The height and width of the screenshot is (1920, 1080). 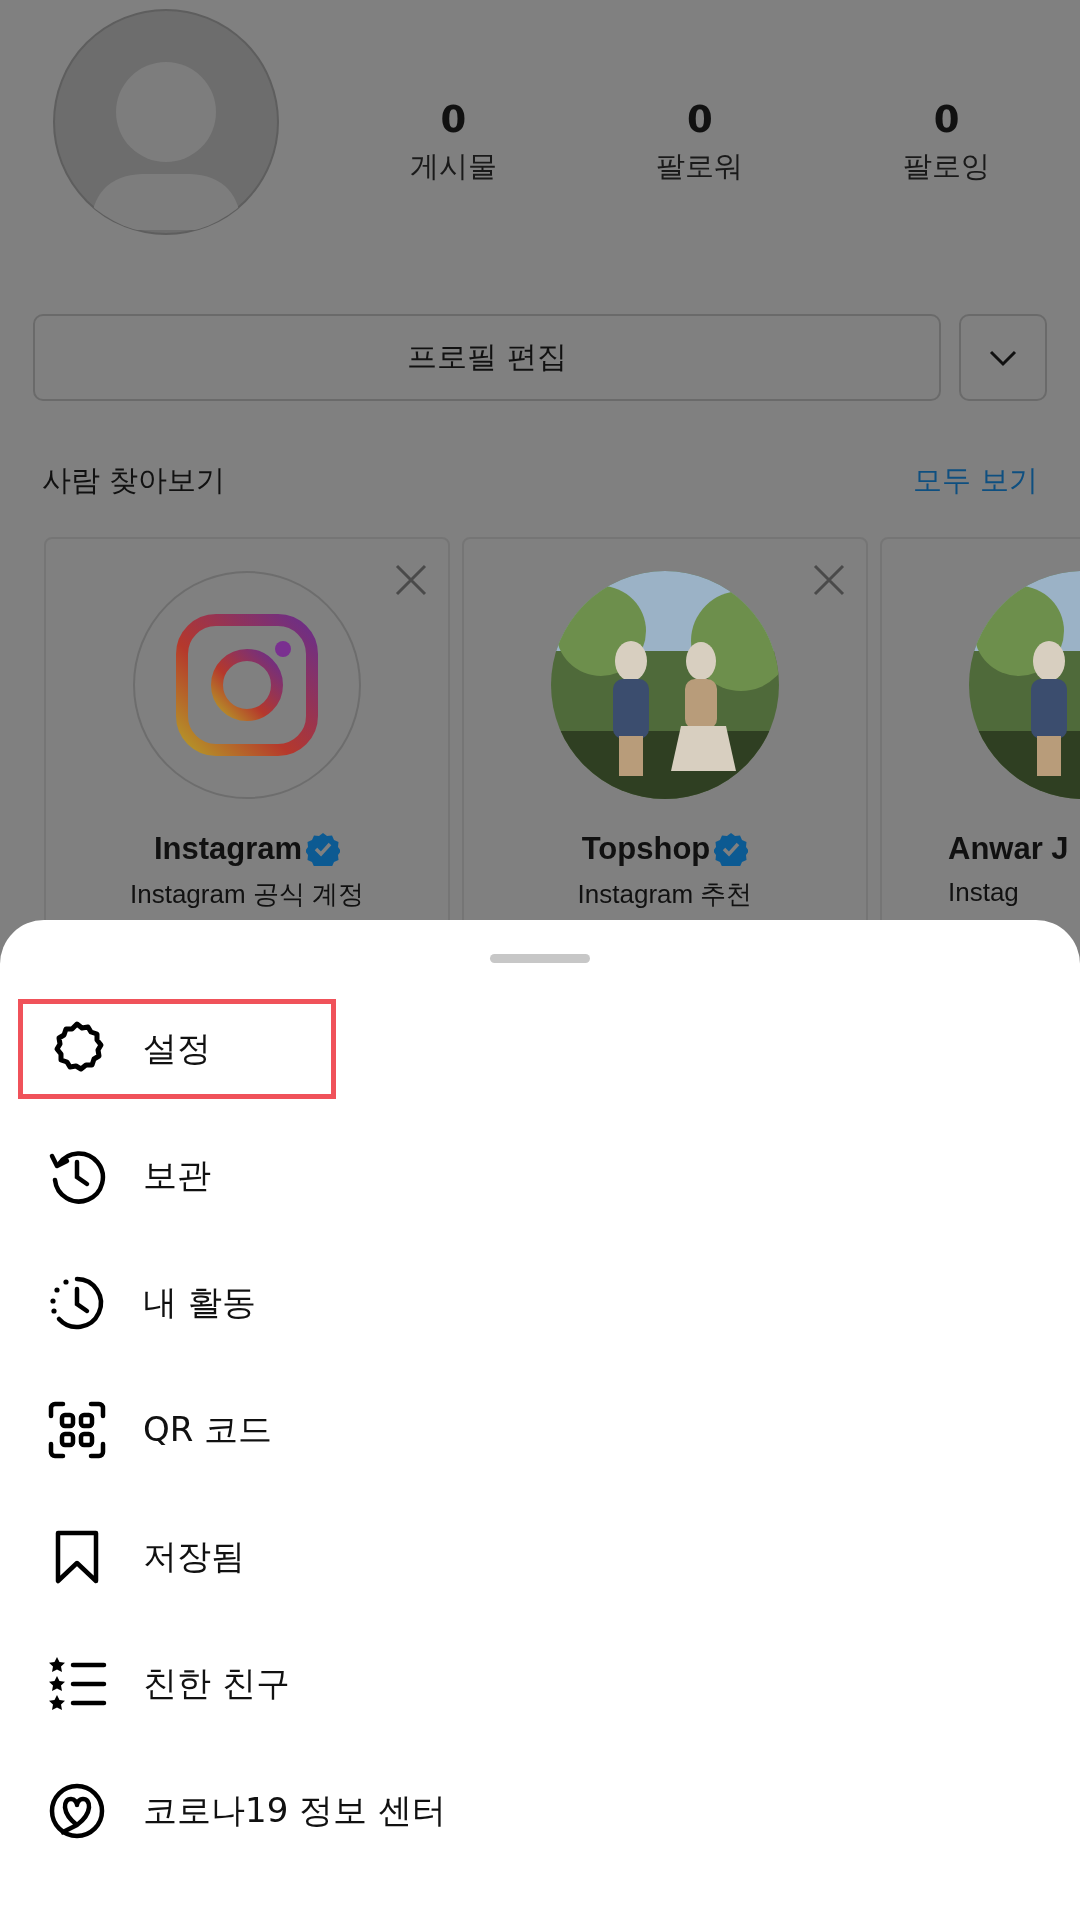 What do you see at coordinates (166, 122) in the screenshot?
I see `avatar-placeholder-icon` at bounding box center [166, 122].